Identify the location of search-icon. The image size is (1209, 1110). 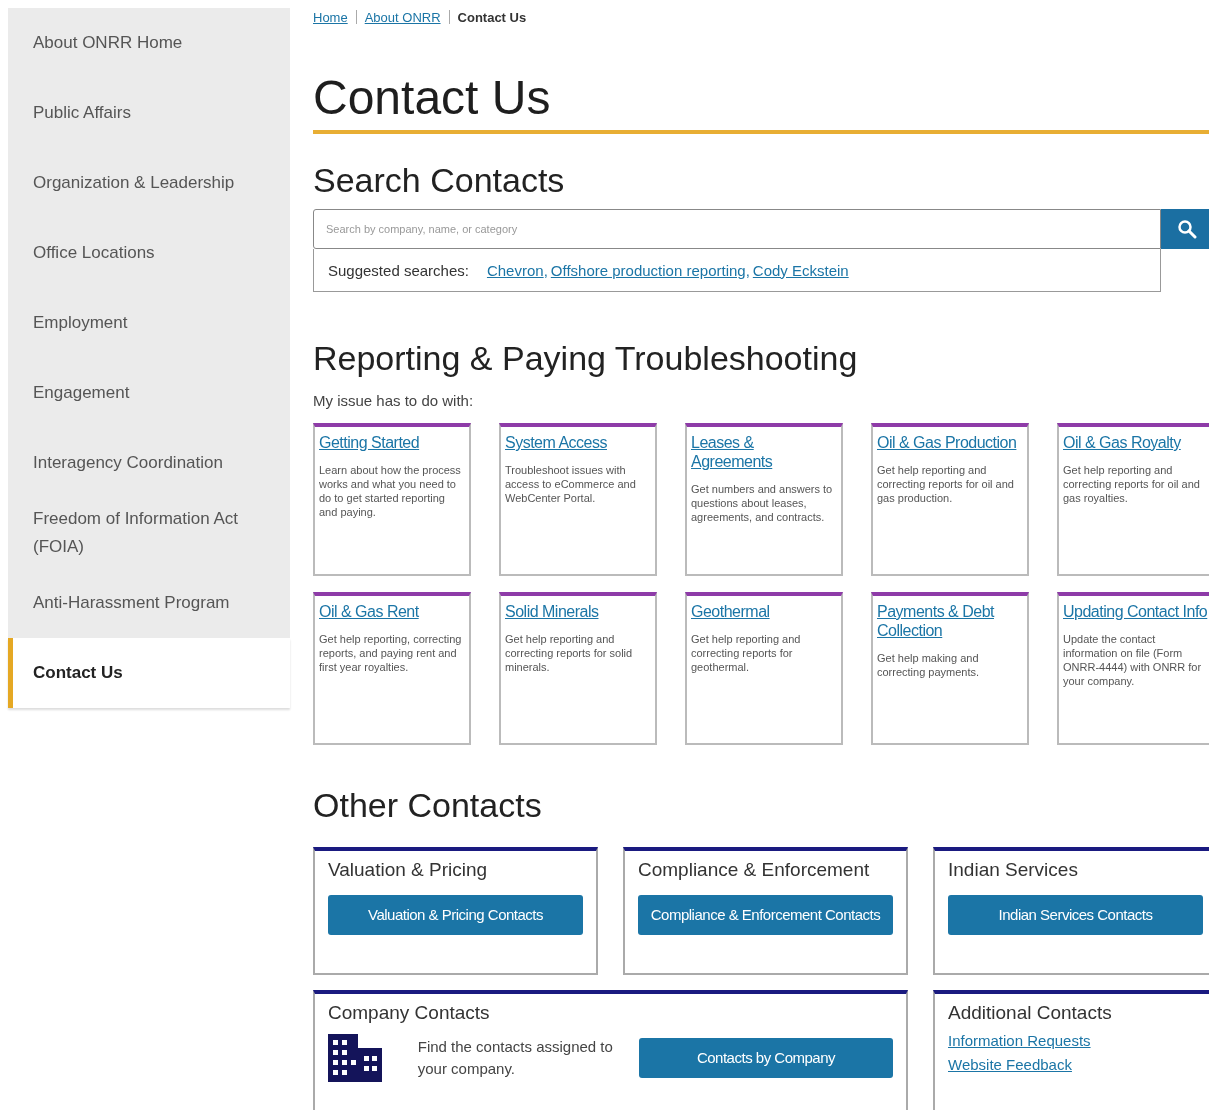
(1187, 229).